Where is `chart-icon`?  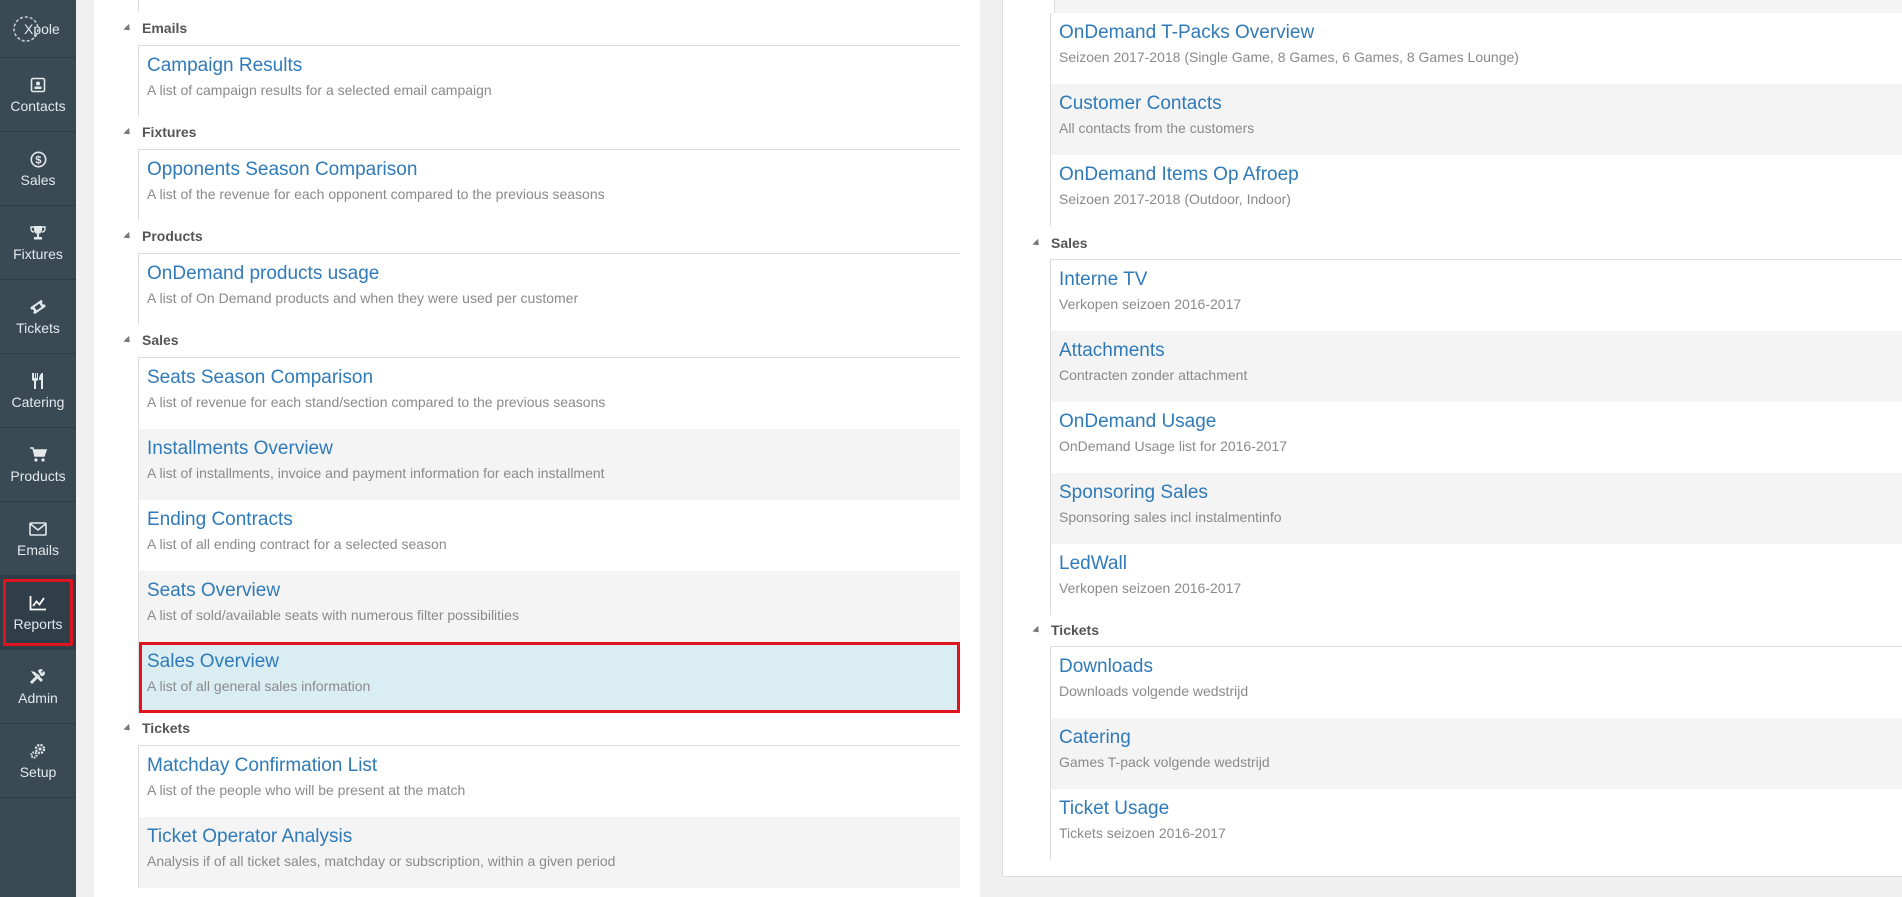 chart-icon is located at coordinates (38, 603).